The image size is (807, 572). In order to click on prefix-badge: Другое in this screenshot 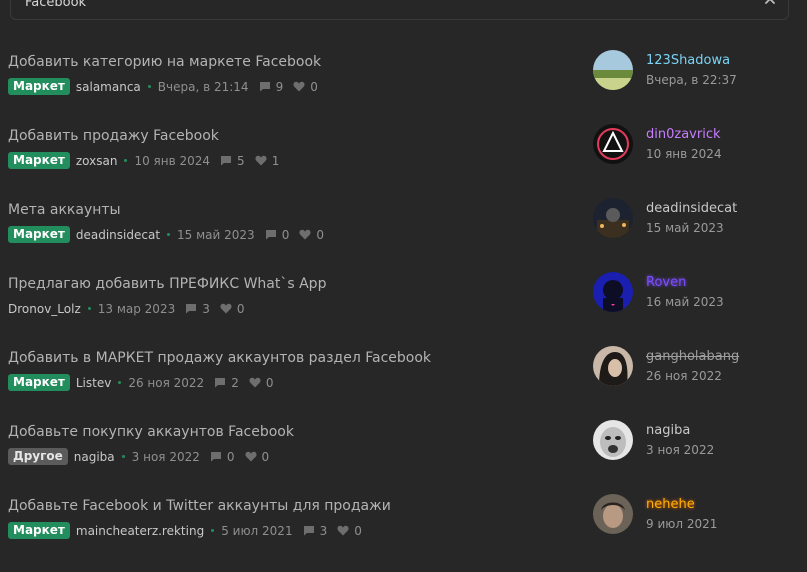, I will do `click(38, 456)`.